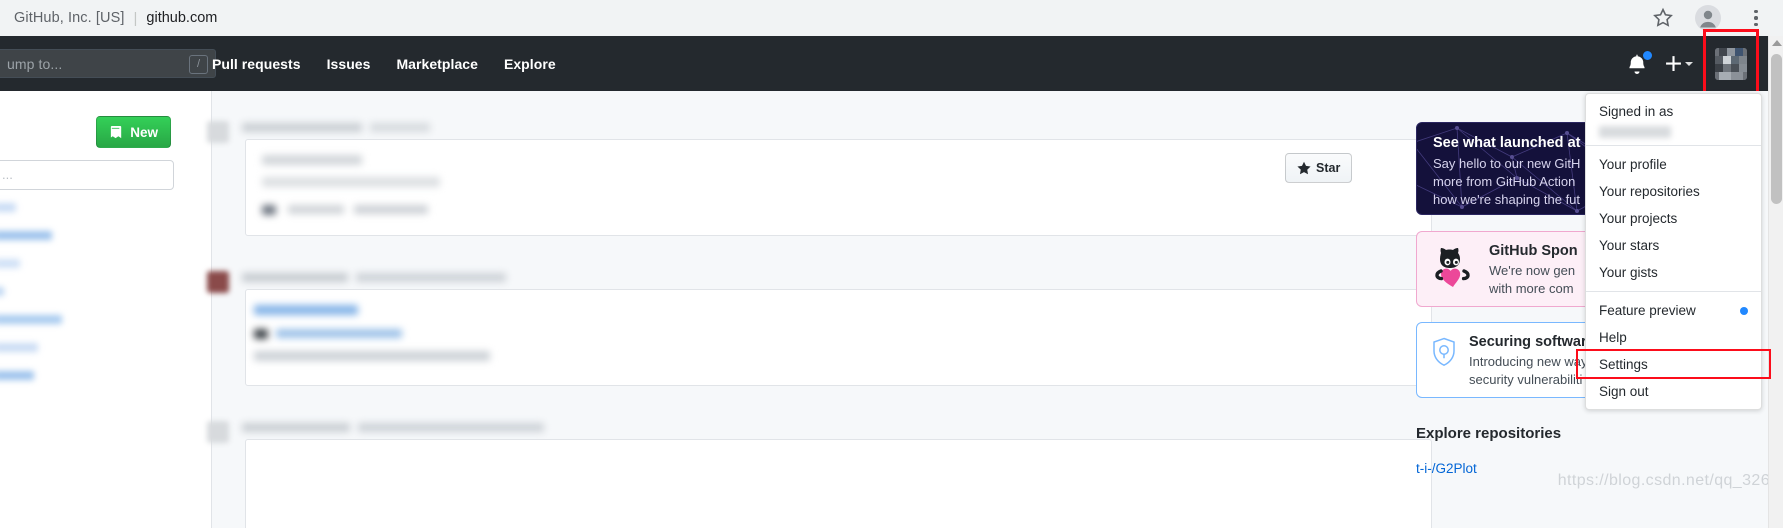 This screenshot has width=1783, height=528. Describe the element at coordinates (1679, 63) in the screenshot. I see `create-new-button` at that location.